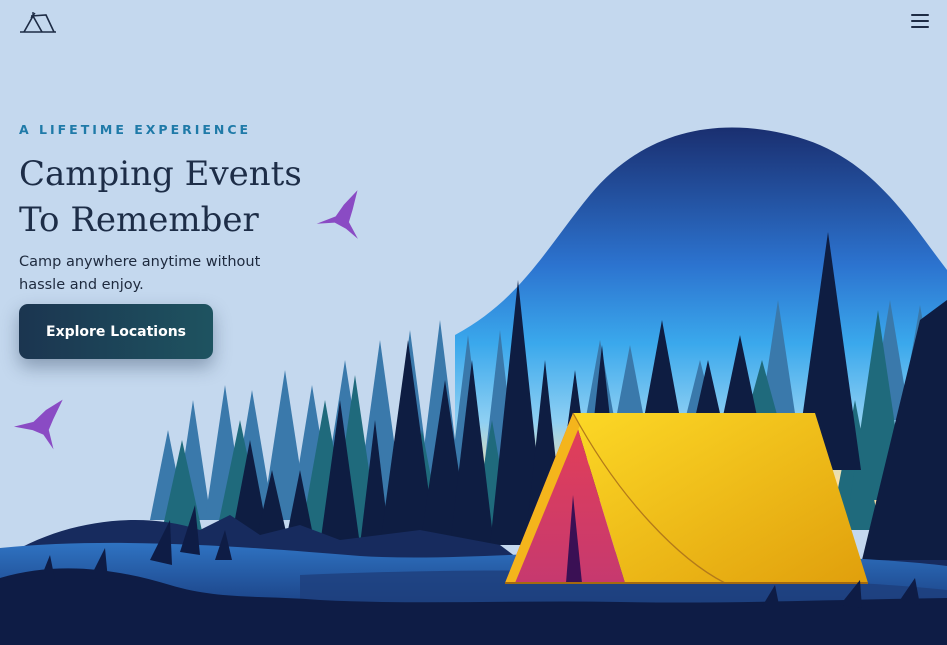 The image size is (947, 645). What do you see at coordinates (160, 174) in the screenshot?
I see `page-title-line: Camping Events` at bounding box center [160, 174].